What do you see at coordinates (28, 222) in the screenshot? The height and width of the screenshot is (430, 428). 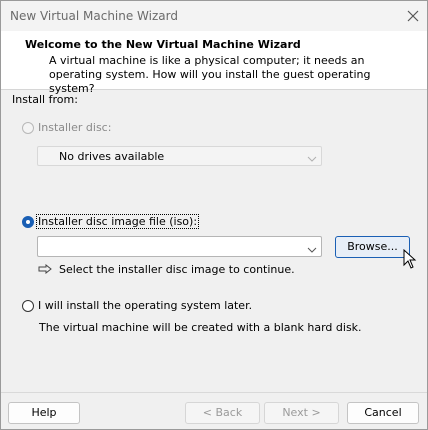 I see `iso-radio` at bounding box center [28, 222].